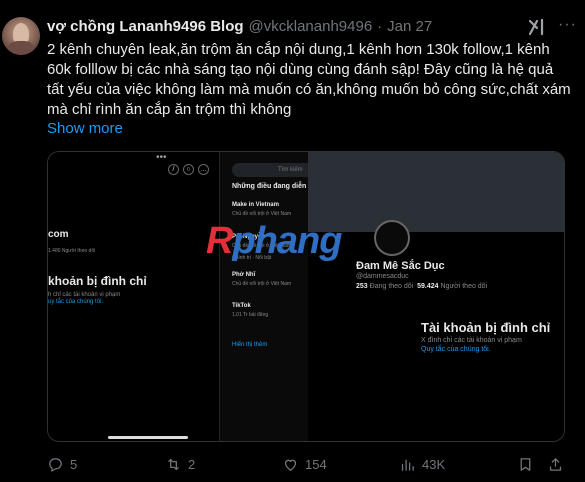  I want to click on repost-icon, so click(173, 464).